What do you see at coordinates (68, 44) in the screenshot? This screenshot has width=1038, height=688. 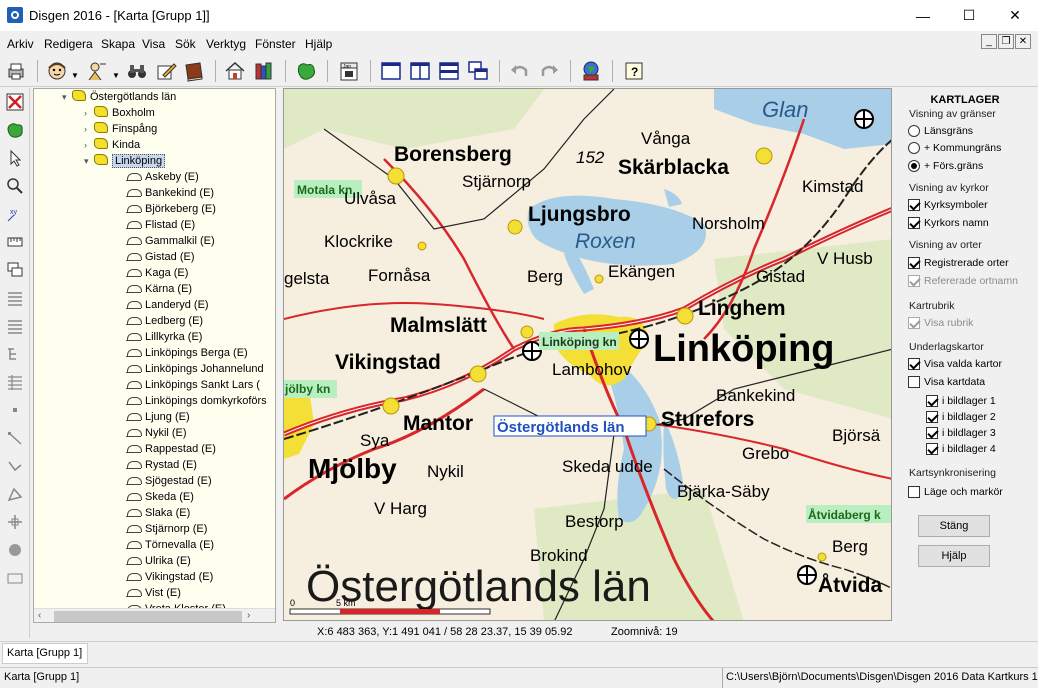 I see `menu-redigera: Redigera` at bounding box center [68, 44].